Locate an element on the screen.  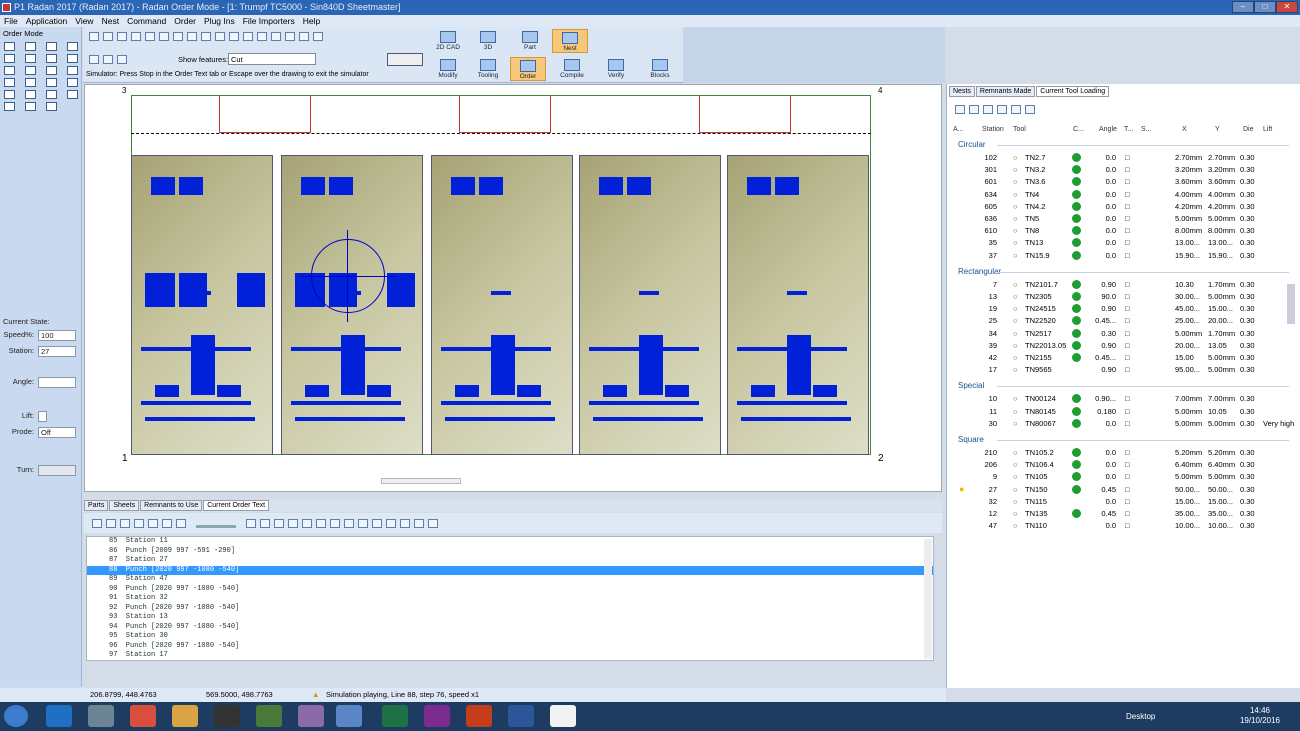
close-button: ✕ is located at coordinates (1287, 7).